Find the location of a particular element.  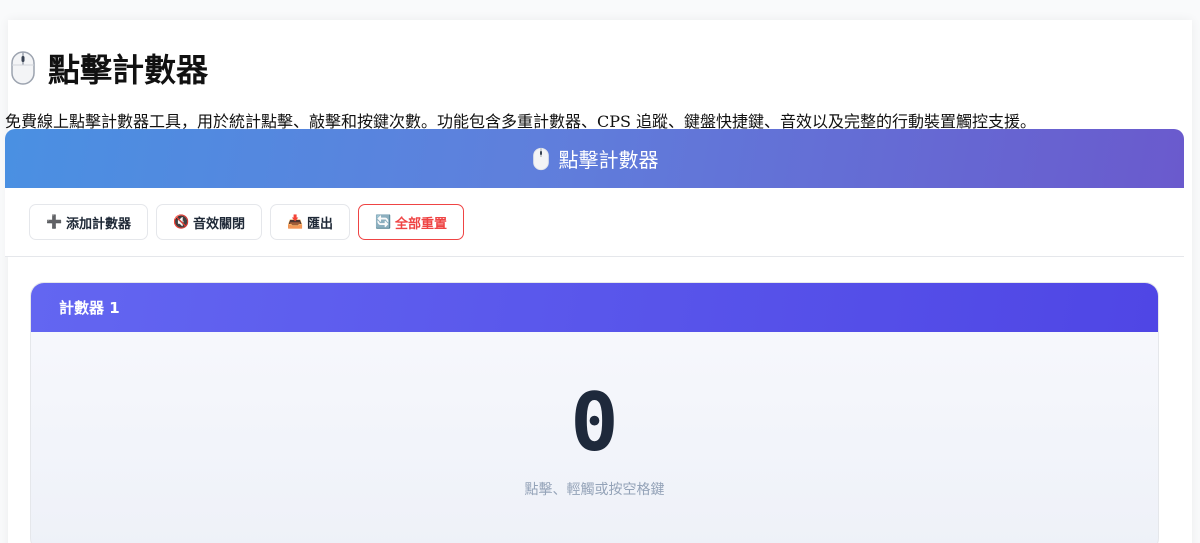

download-tray-icon: 📥 is located at coordinates (295, 222).